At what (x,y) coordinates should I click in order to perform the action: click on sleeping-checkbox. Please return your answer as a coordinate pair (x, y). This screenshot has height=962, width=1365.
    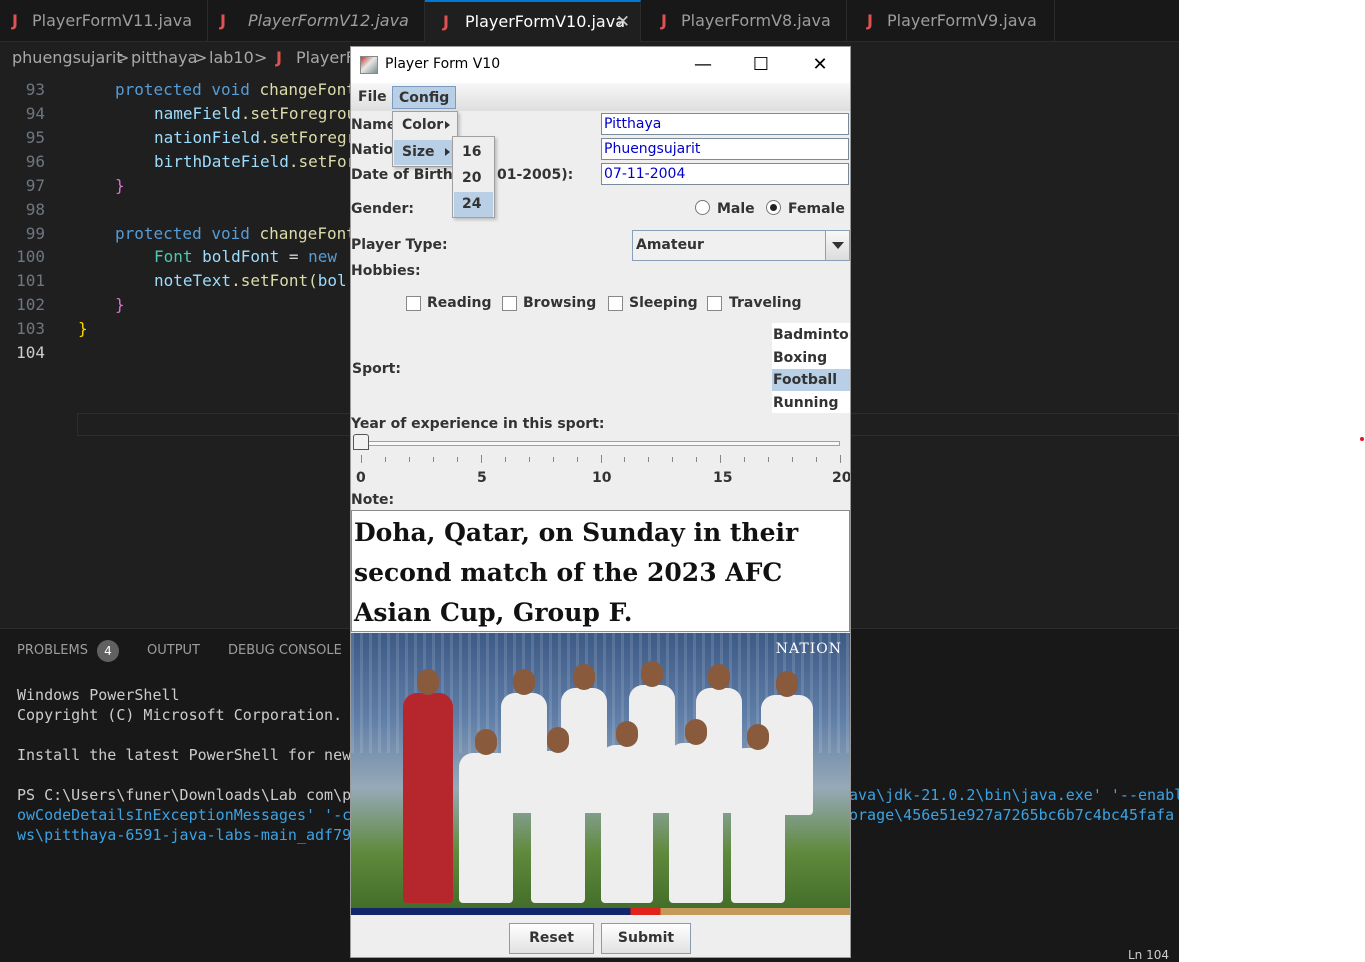
    Looking at the image, I should click on (615, 303).